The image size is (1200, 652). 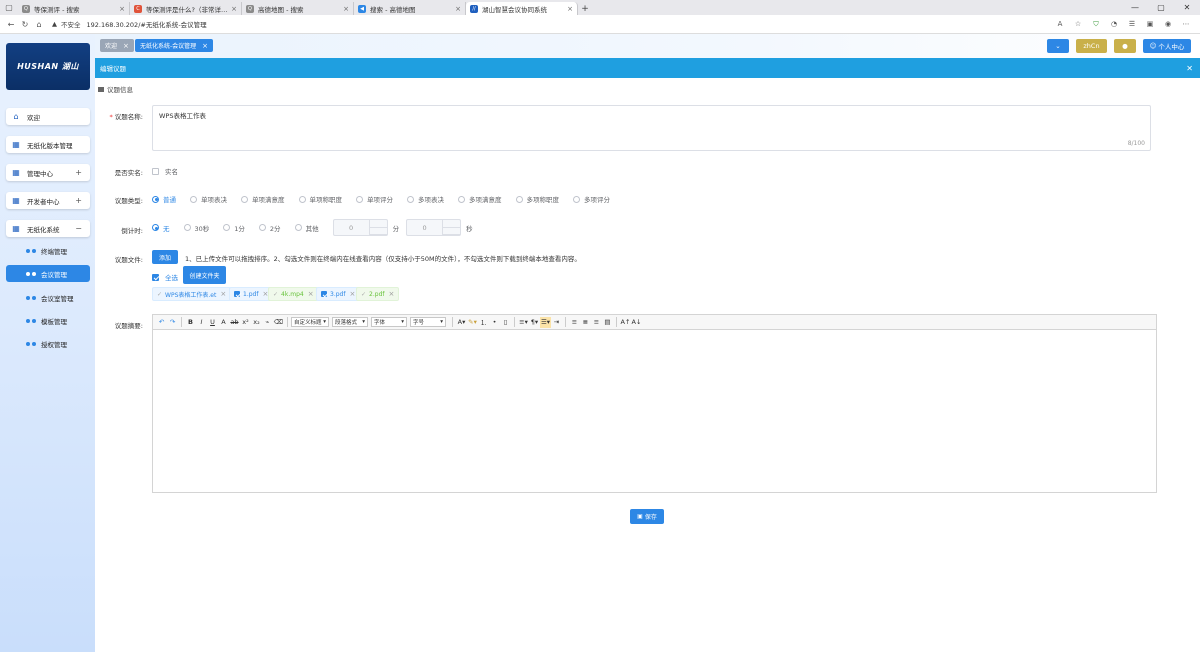 What do you see at coordinates (237, 294) in the screenshot?
I see `file-checkbox` at bounding box center [237, 294].